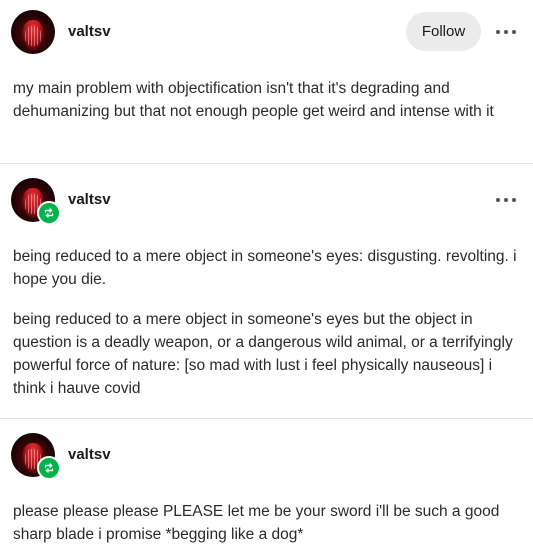 Image resolution: width=533 pixels, height=555 pixels. Describe the element at coordinates (33, 36) in the screenshot. I see `avatar-detail` at that location.